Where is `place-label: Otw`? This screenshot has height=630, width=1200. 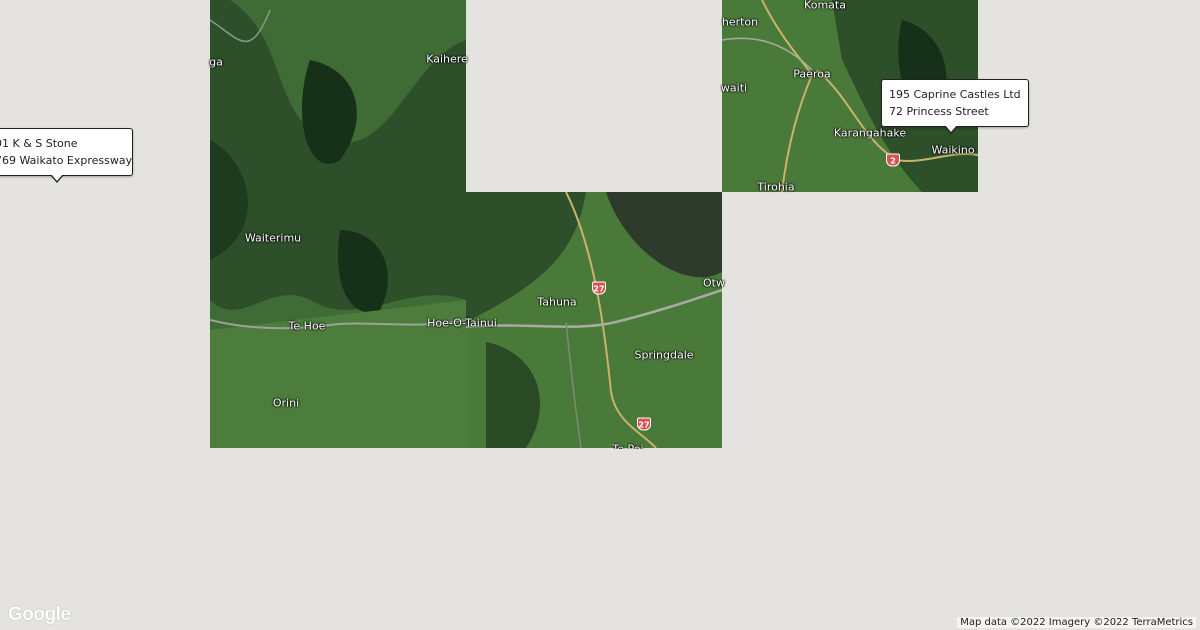 place-label: Otw is located at coordinates (714, 283).